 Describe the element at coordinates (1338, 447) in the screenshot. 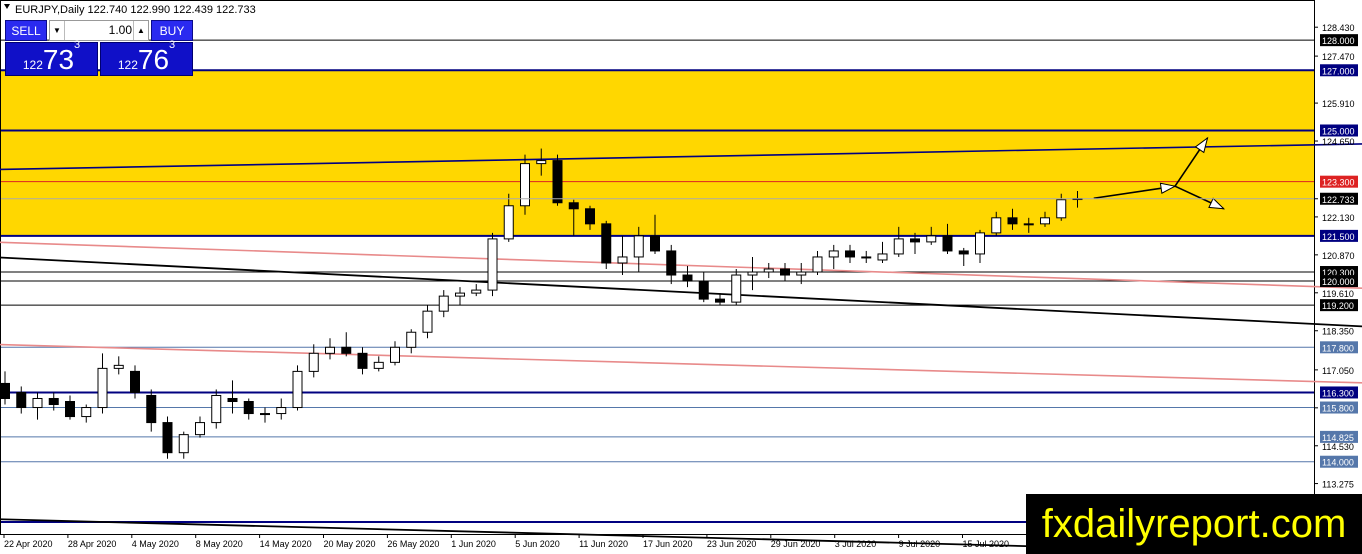

I see `y-axis-tick-label: 114.530` at that location.